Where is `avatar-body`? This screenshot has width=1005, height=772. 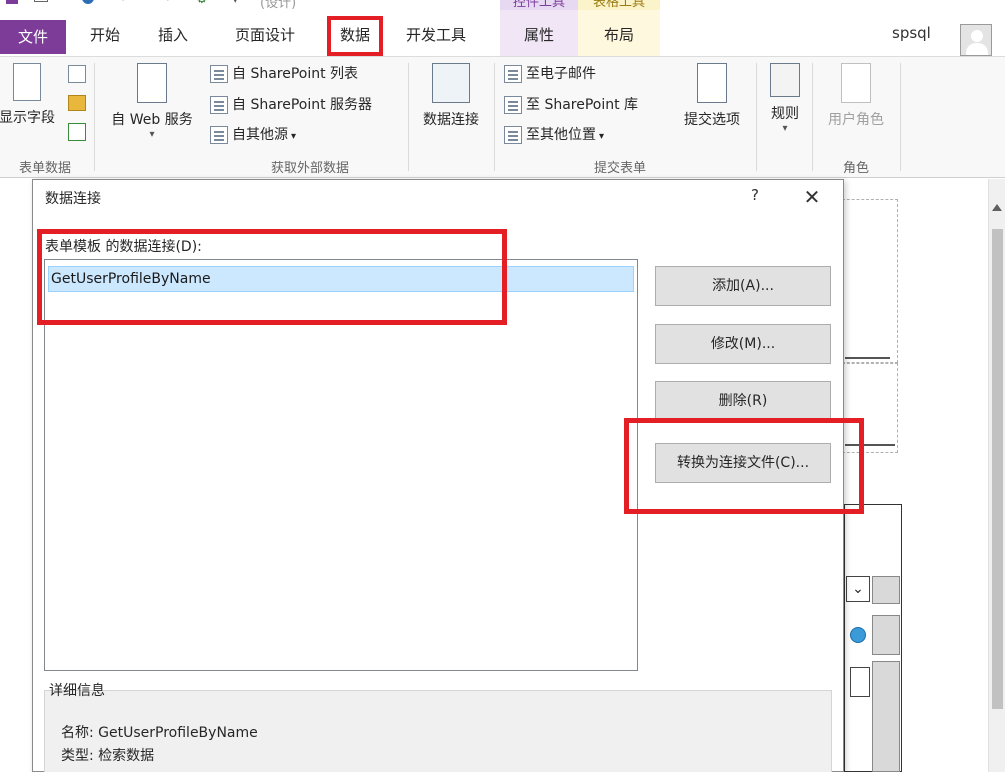 avatar-body is located at coordinates (977, 49).